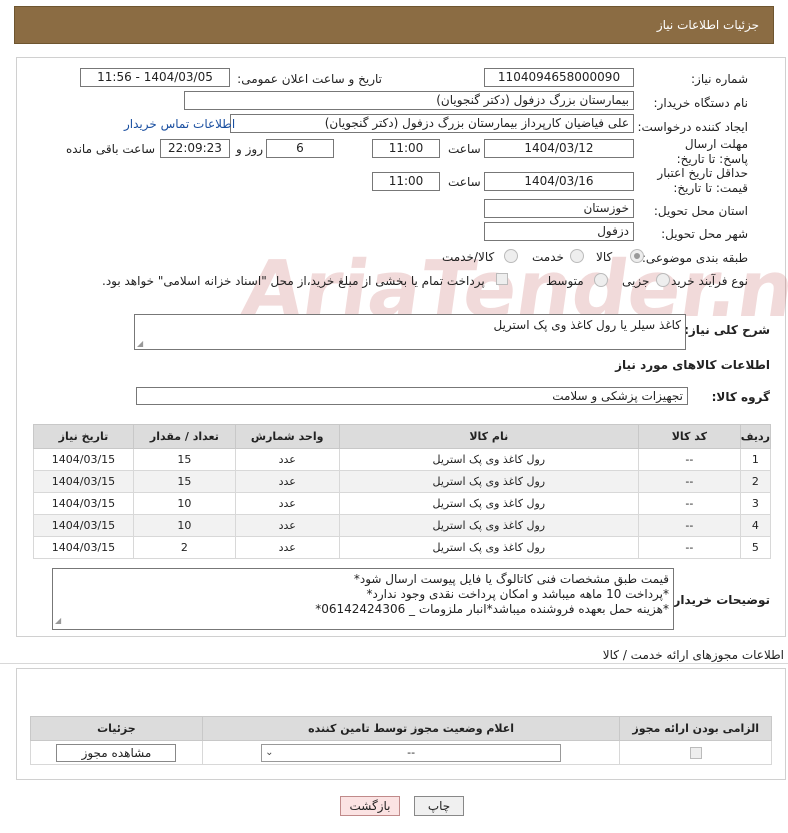 This screenshot has width=788, height=833. I want to click on cell-quantity: 10, so click(184, 525).